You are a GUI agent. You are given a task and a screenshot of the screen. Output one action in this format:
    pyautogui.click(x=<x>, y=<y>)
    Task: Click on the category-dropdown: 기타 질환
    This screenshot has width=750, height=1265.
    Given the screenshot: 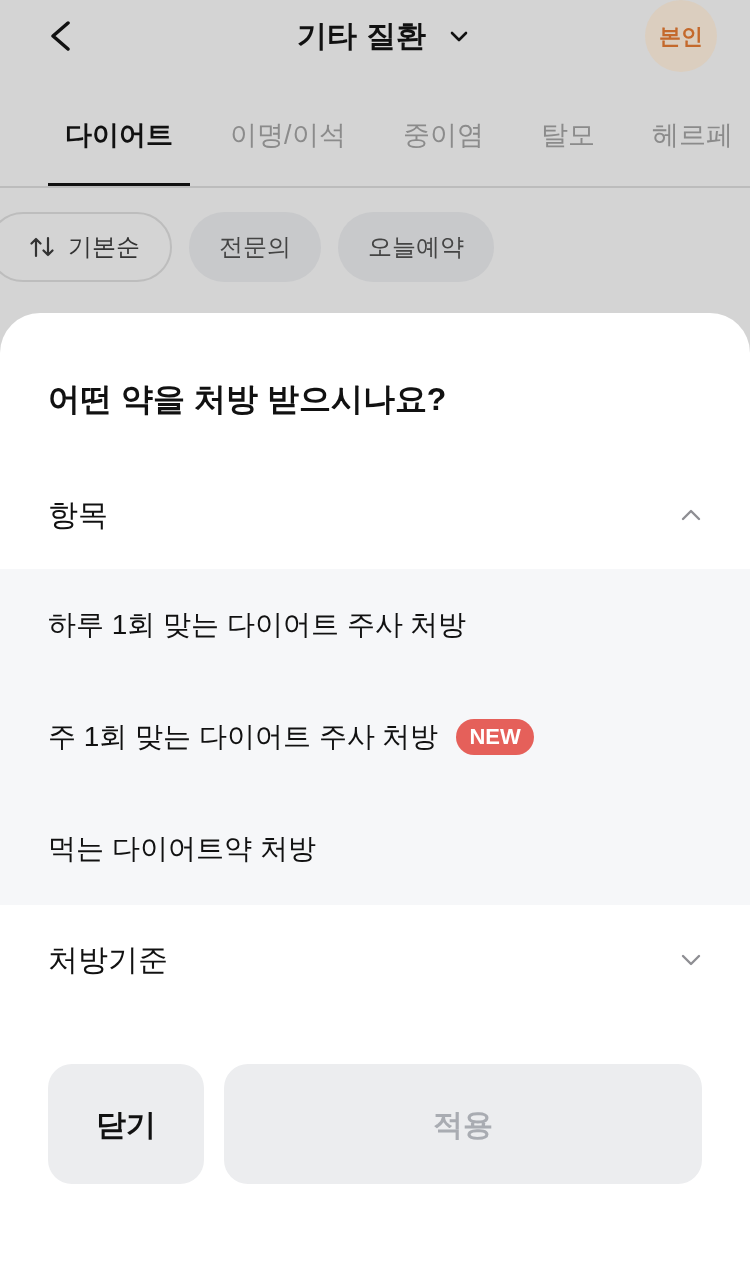 What is the action you would take?
    pyautogui.click(x=382, y=36)
    